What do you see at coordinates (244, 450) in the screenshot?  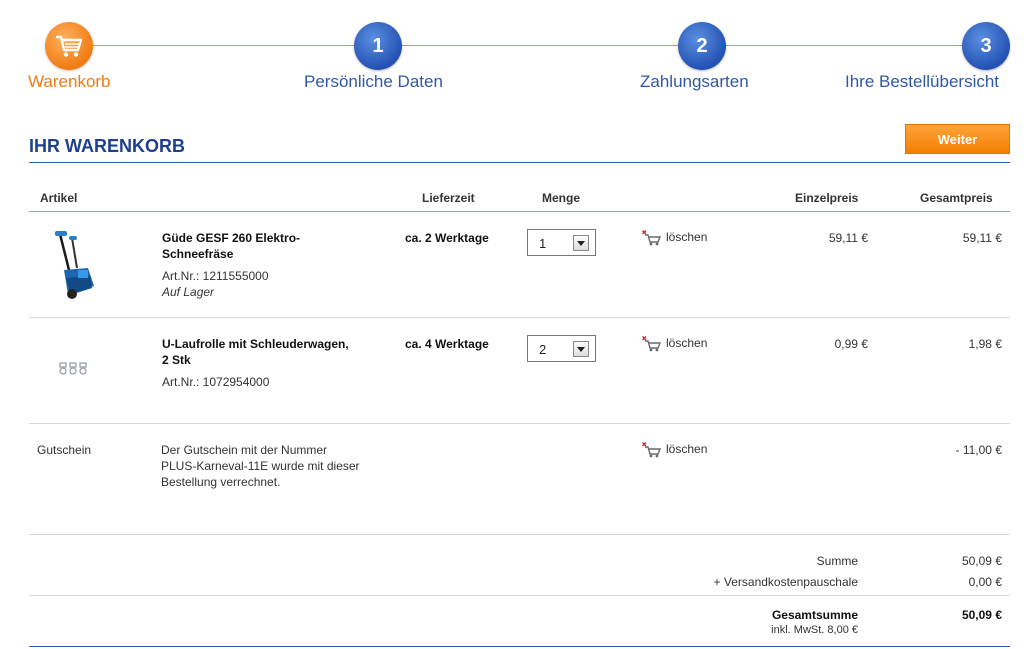 I see `voucher-text: Der Gutschein mit der Nummer` at bounding box center [244, 450].